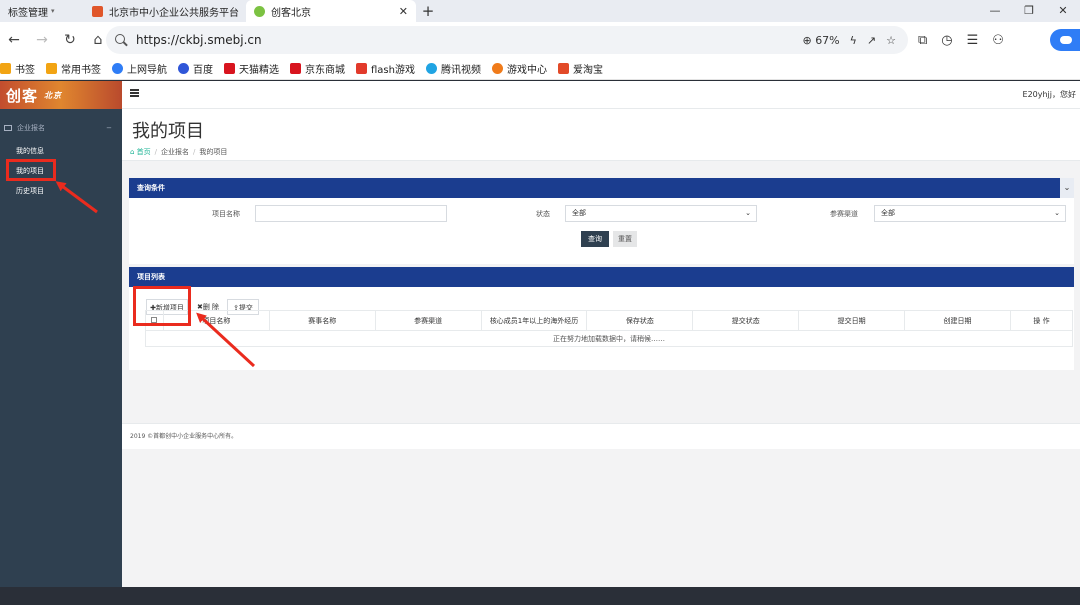  I want to click on close-window-icon: ✕, so click(1063, 11).